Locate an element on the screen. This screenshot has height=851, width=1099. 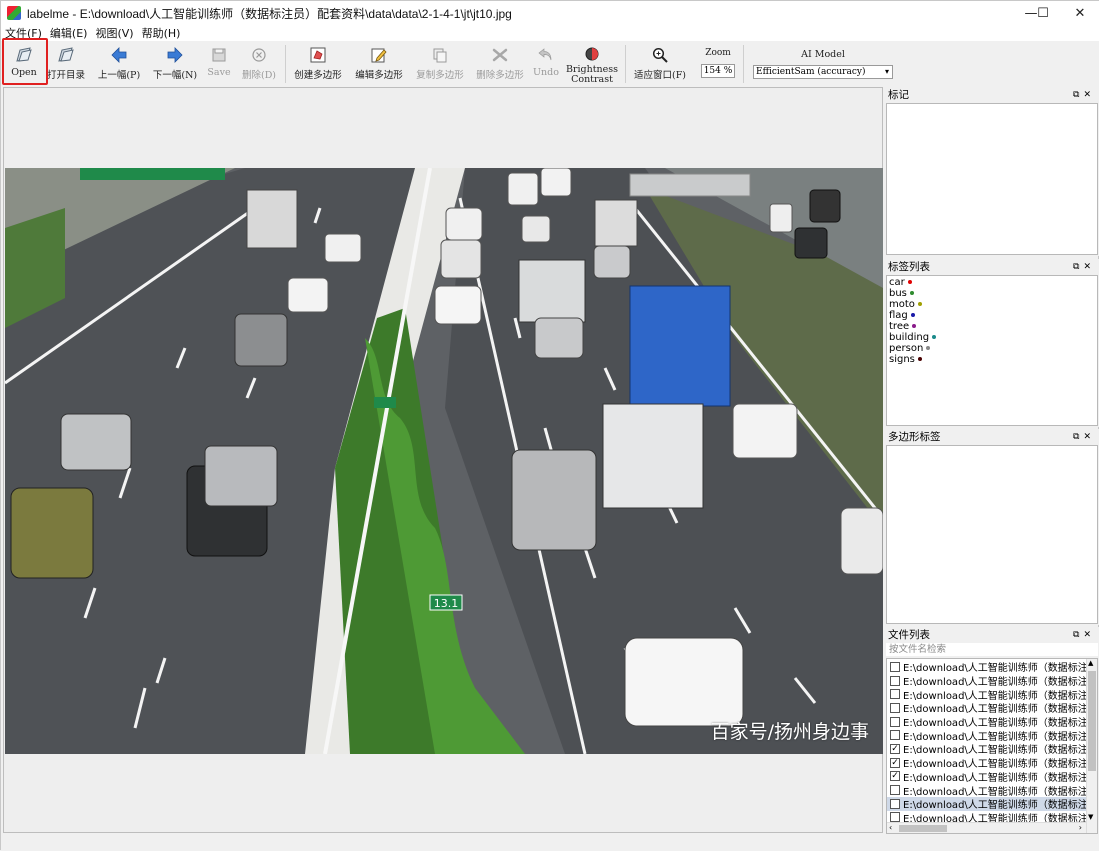
label-name: building is located at coordinates (909, 337).